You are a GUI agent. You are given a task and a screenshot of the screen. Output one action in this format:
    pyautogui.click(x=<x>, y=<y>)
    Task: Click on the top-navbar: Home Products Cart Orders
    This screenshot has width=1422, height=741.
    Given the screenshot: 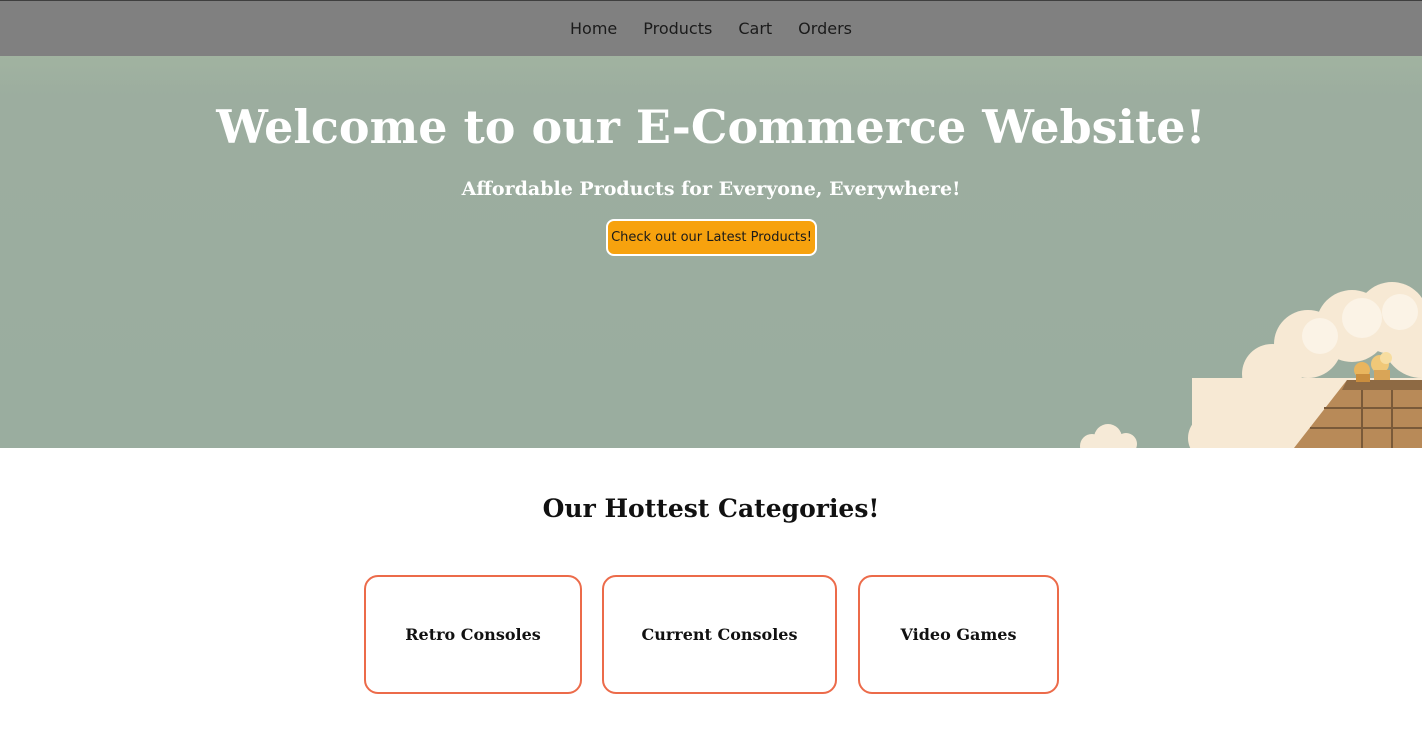 What is the action you would take?
    pyautogui.click(x=711, y=28)
    